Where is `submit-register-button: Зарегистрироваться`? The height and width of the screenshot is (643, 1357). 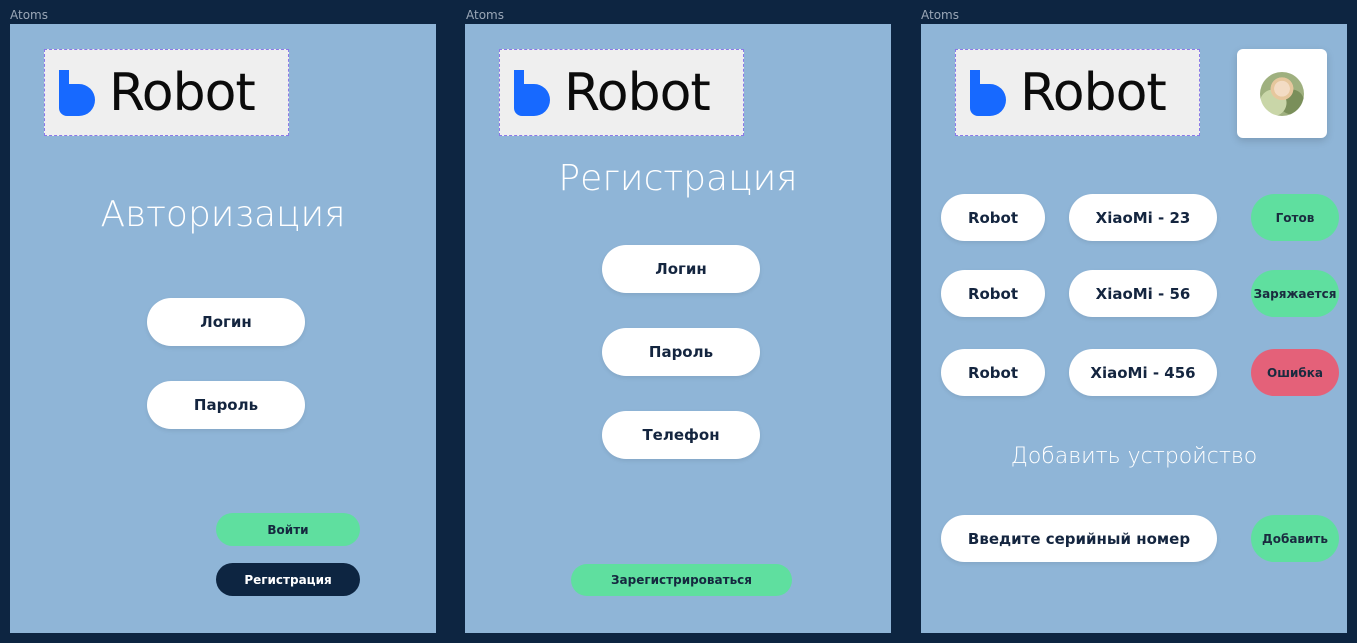
submit-register-button: Зарегистрироваться is located at coordinates (681, 580).